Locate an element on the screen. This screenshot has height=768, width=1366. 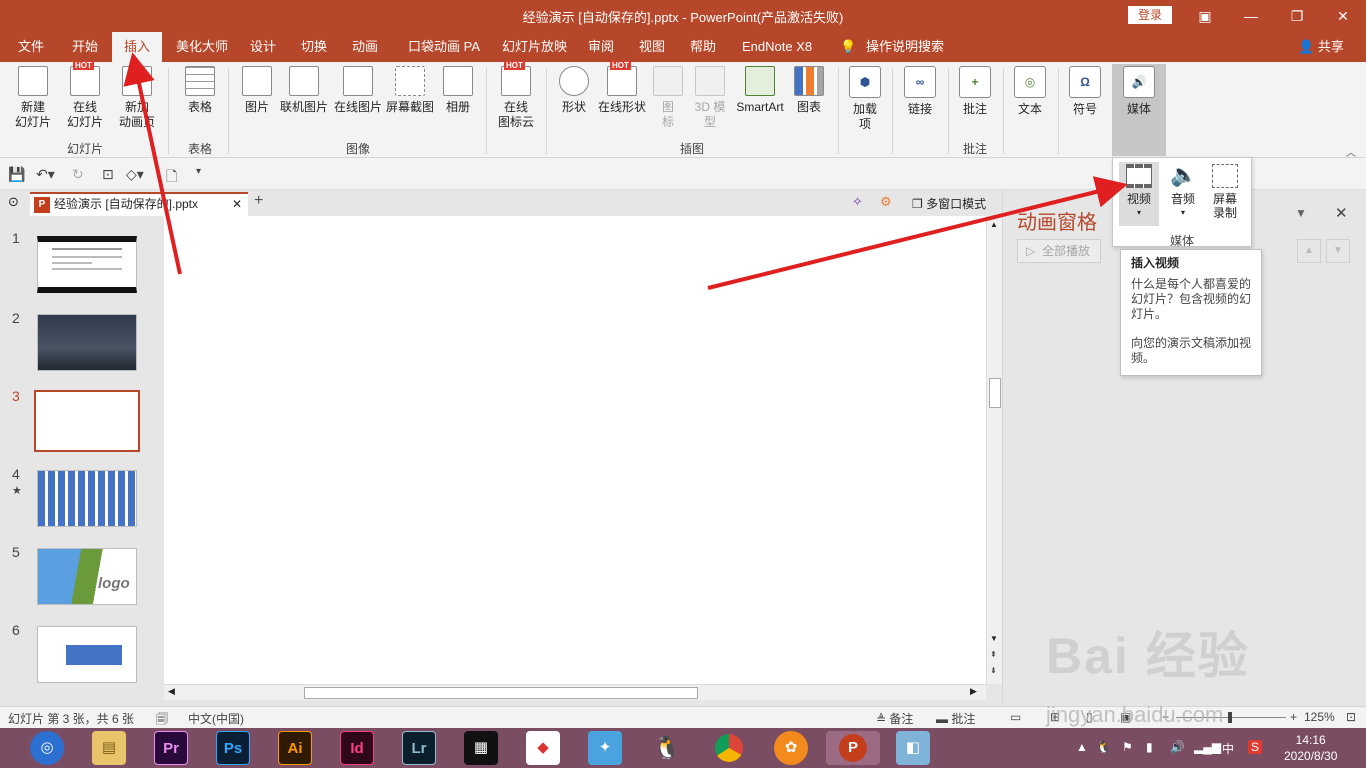
fit-to-window-icon: ⊡ is located at coordinates (1351, 717).